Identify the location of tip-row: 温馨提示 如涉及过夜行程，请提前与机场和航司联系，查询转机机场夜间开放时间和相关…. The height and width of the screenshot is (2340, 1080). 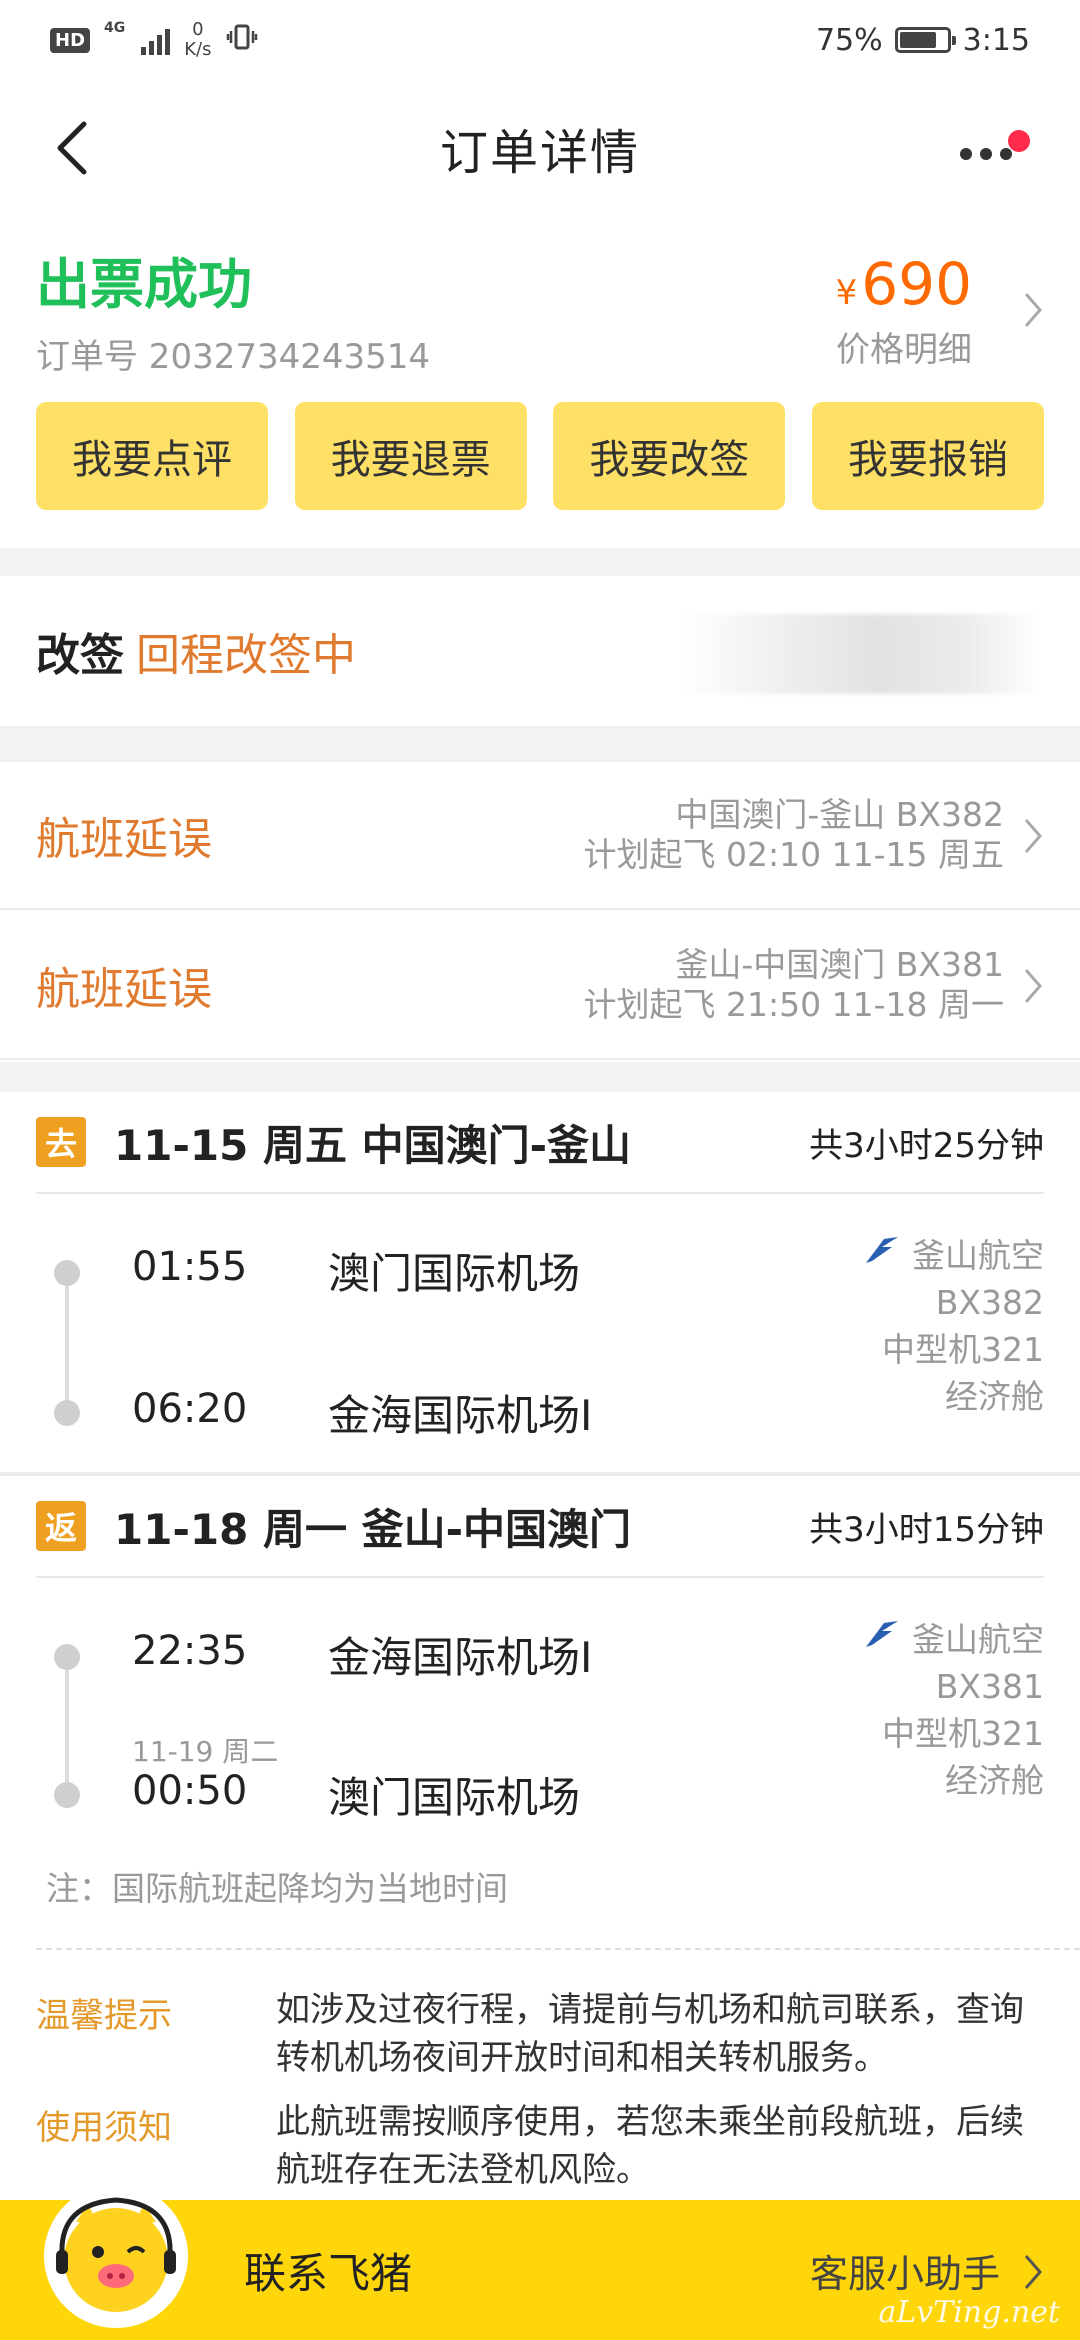
(540, 2034).